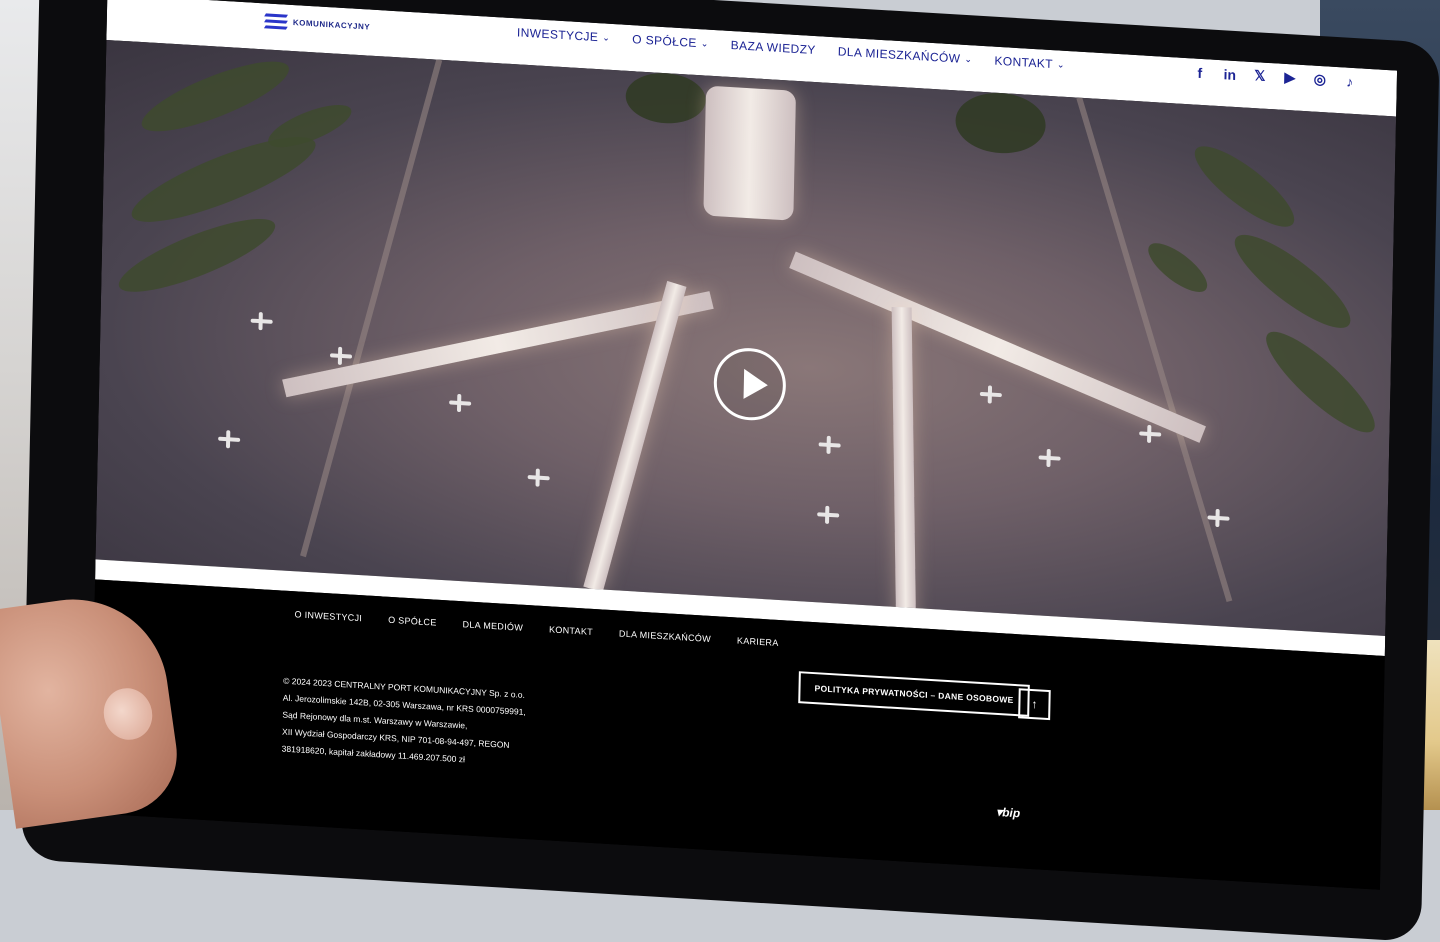 This screenshot has height=942, width=1440. I want to click on footer-link-dla-mieszkancow: DLA MIESZKAŃCÓW, so click(665, 636).